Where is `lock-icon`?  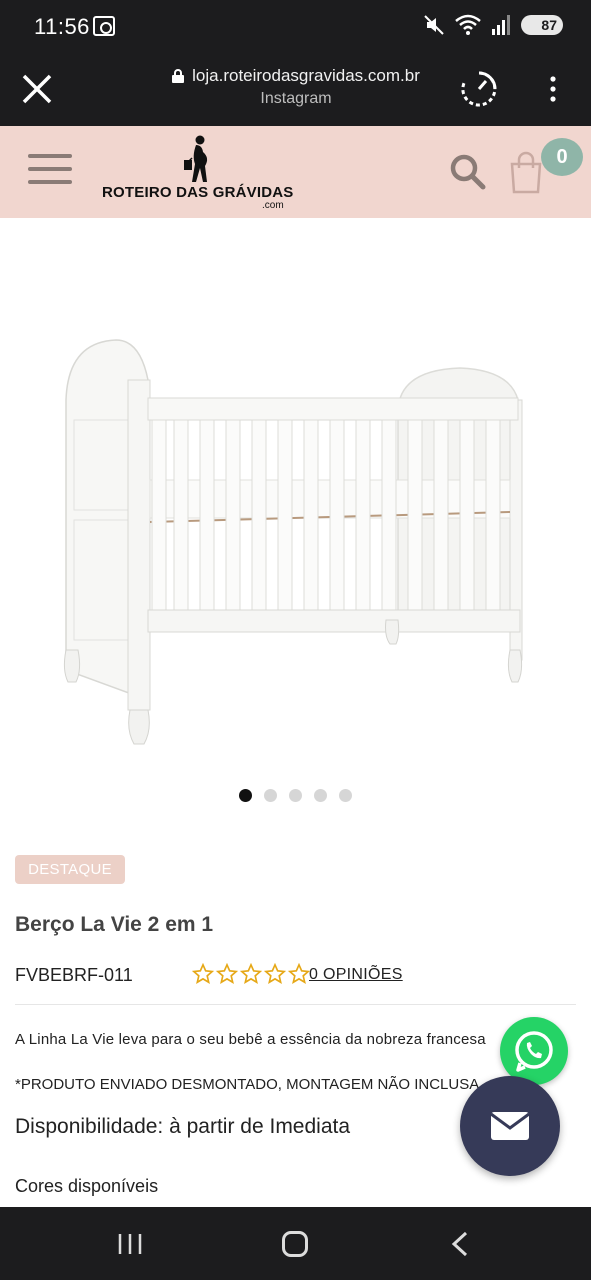
lock-icon is located at coordinates (178, 76).